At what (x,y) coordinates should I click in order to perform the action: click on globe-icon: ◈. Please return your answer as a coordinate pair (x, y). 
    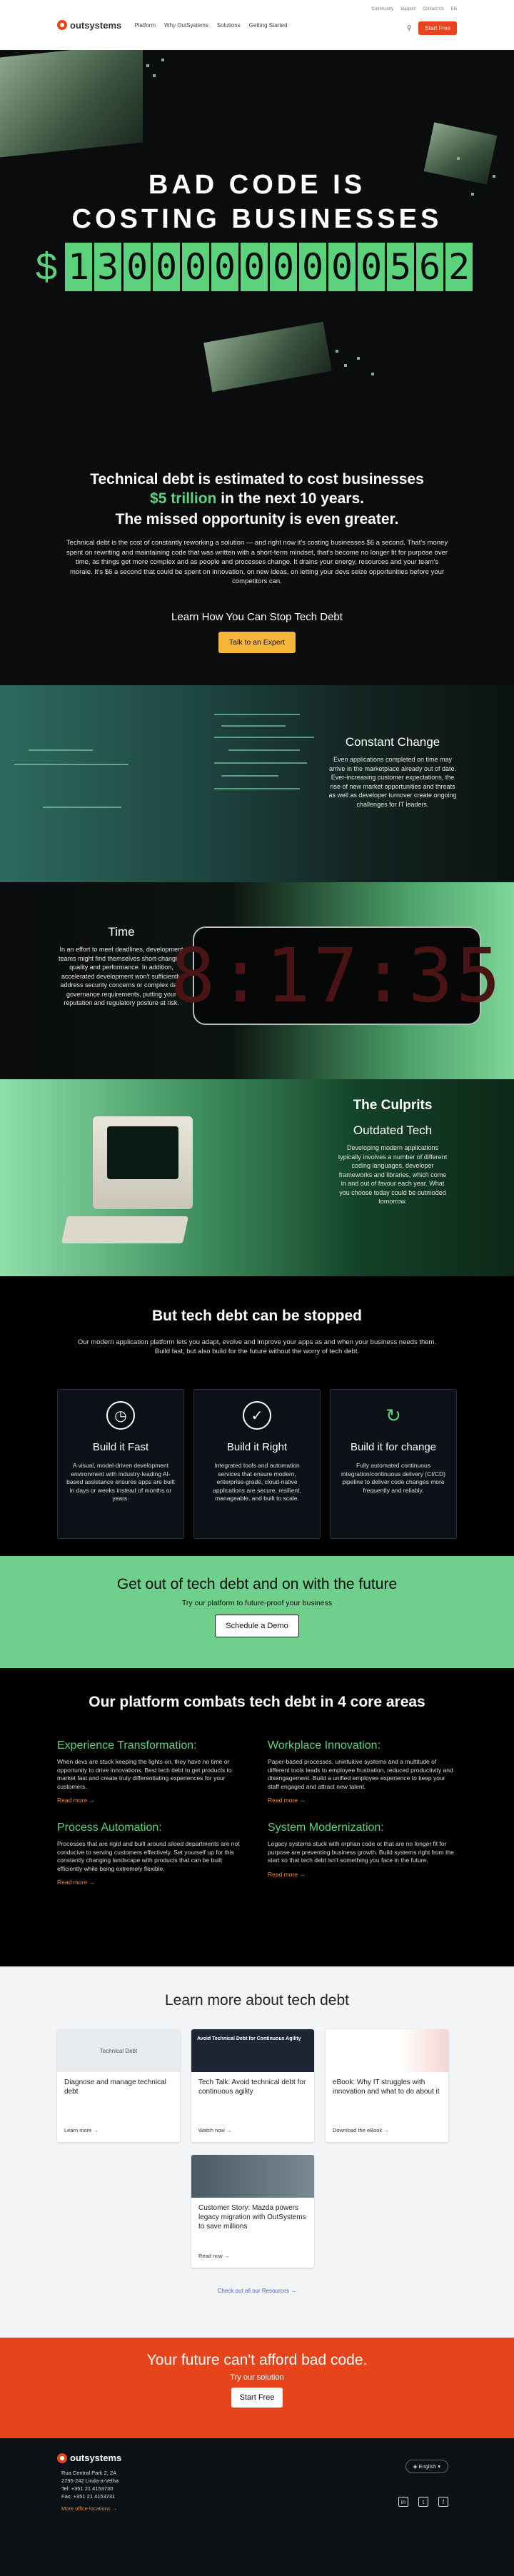
    Looking at the image, I should click on (415, 2466).